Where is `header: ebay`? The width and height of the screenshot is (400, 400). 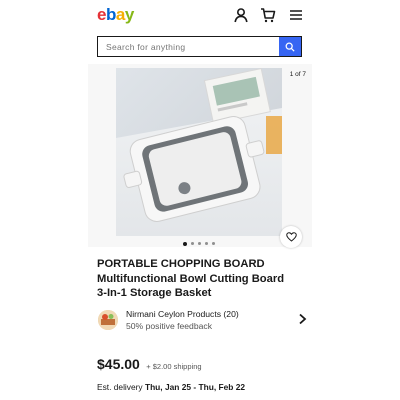
header: ebay is located at coordinates (200, 16).